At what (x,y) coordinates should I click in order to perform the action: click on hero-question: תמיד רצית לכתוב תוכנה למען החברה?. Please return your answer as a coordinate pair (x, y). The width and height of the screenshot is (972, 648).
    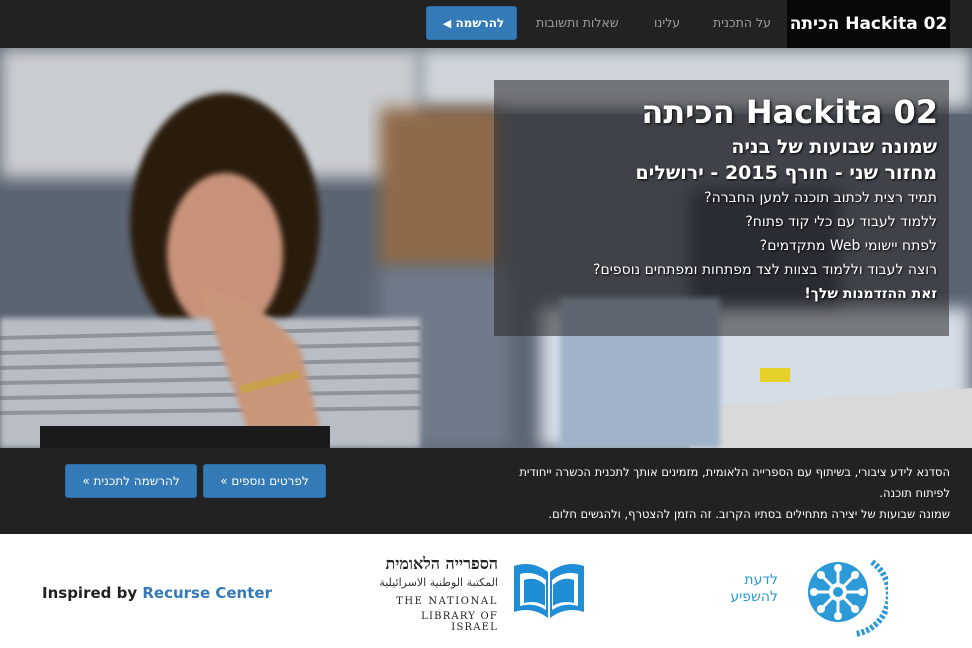
    Looking at the image, I should click on (820, 198).